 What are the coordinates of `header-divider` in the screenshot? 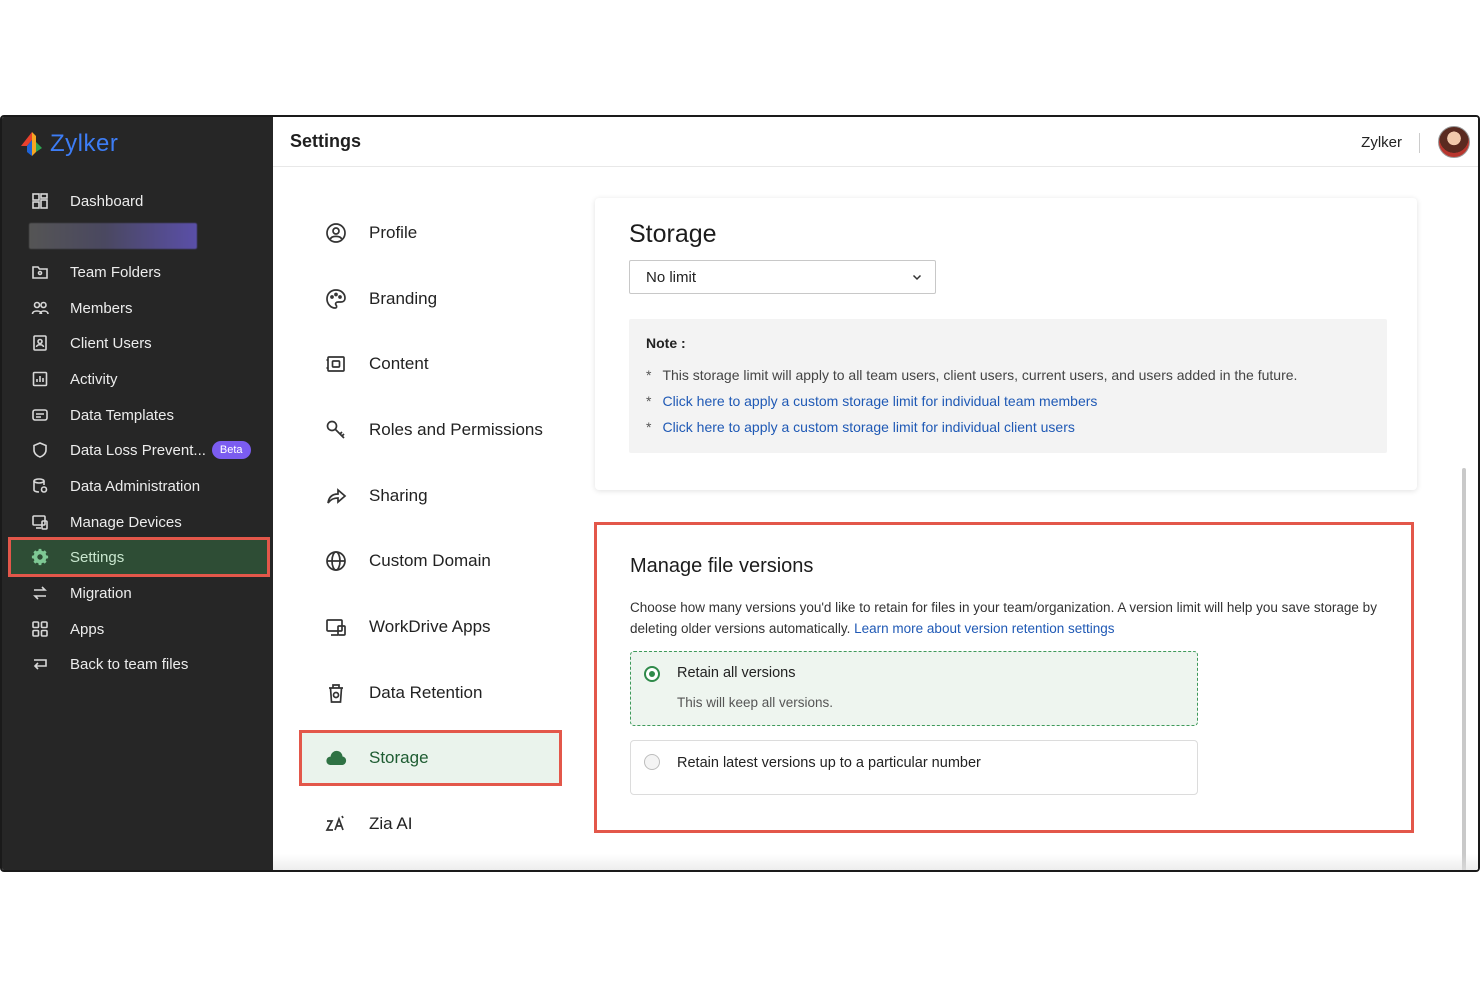 It's located at (1419, 143).